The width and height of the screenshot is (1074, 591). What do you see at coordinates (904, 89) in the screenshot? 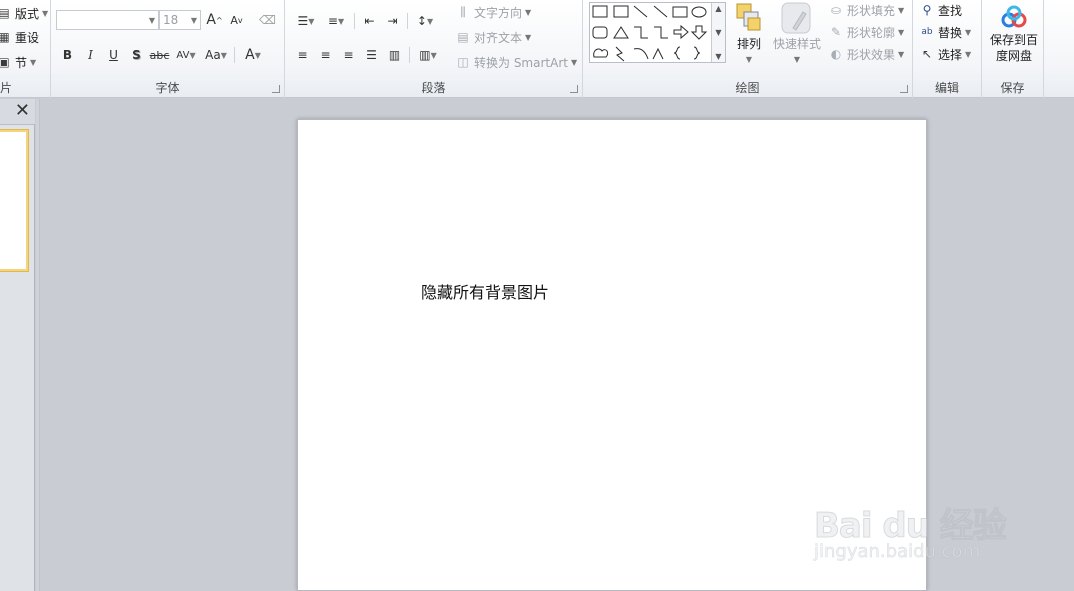
I see `drawing-dialog-launcher-icon` at bounding box center [904, 89].